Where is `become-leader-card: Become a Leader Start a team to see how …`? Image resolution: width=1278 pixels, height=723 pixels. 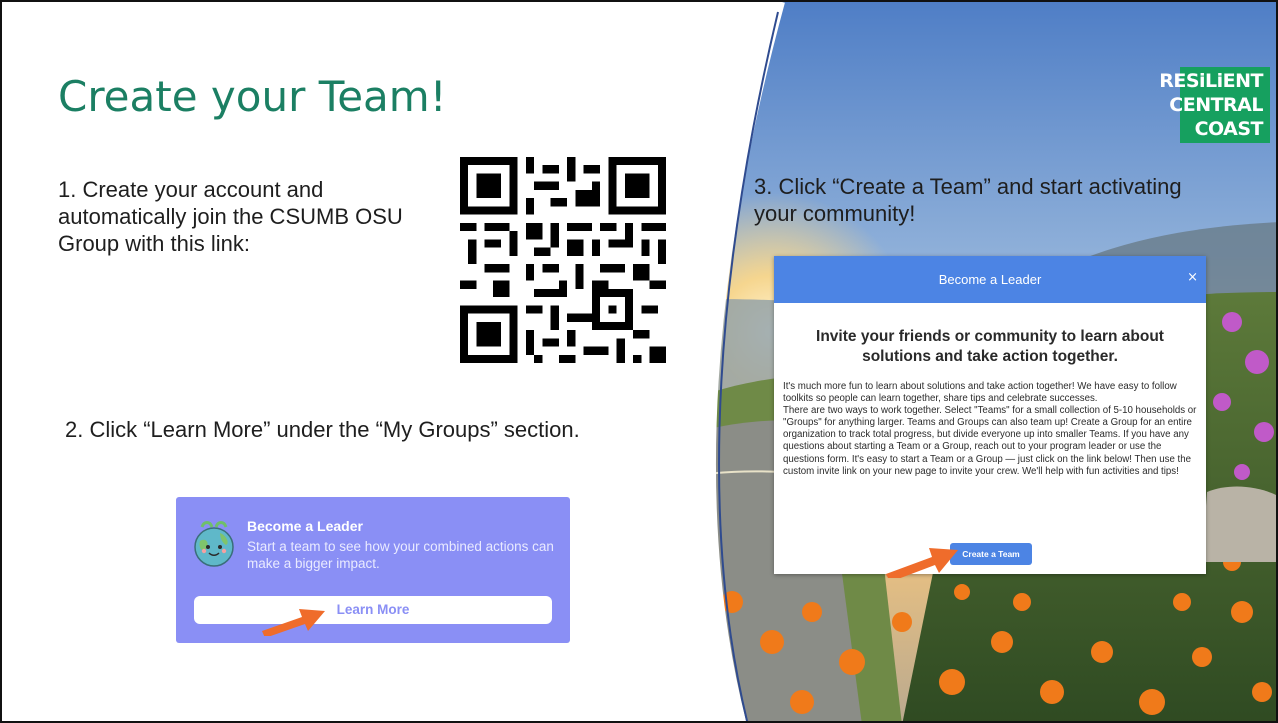
become-leader-card: Become a Leader Start a team to see how … is located at coordinates (373, 570).